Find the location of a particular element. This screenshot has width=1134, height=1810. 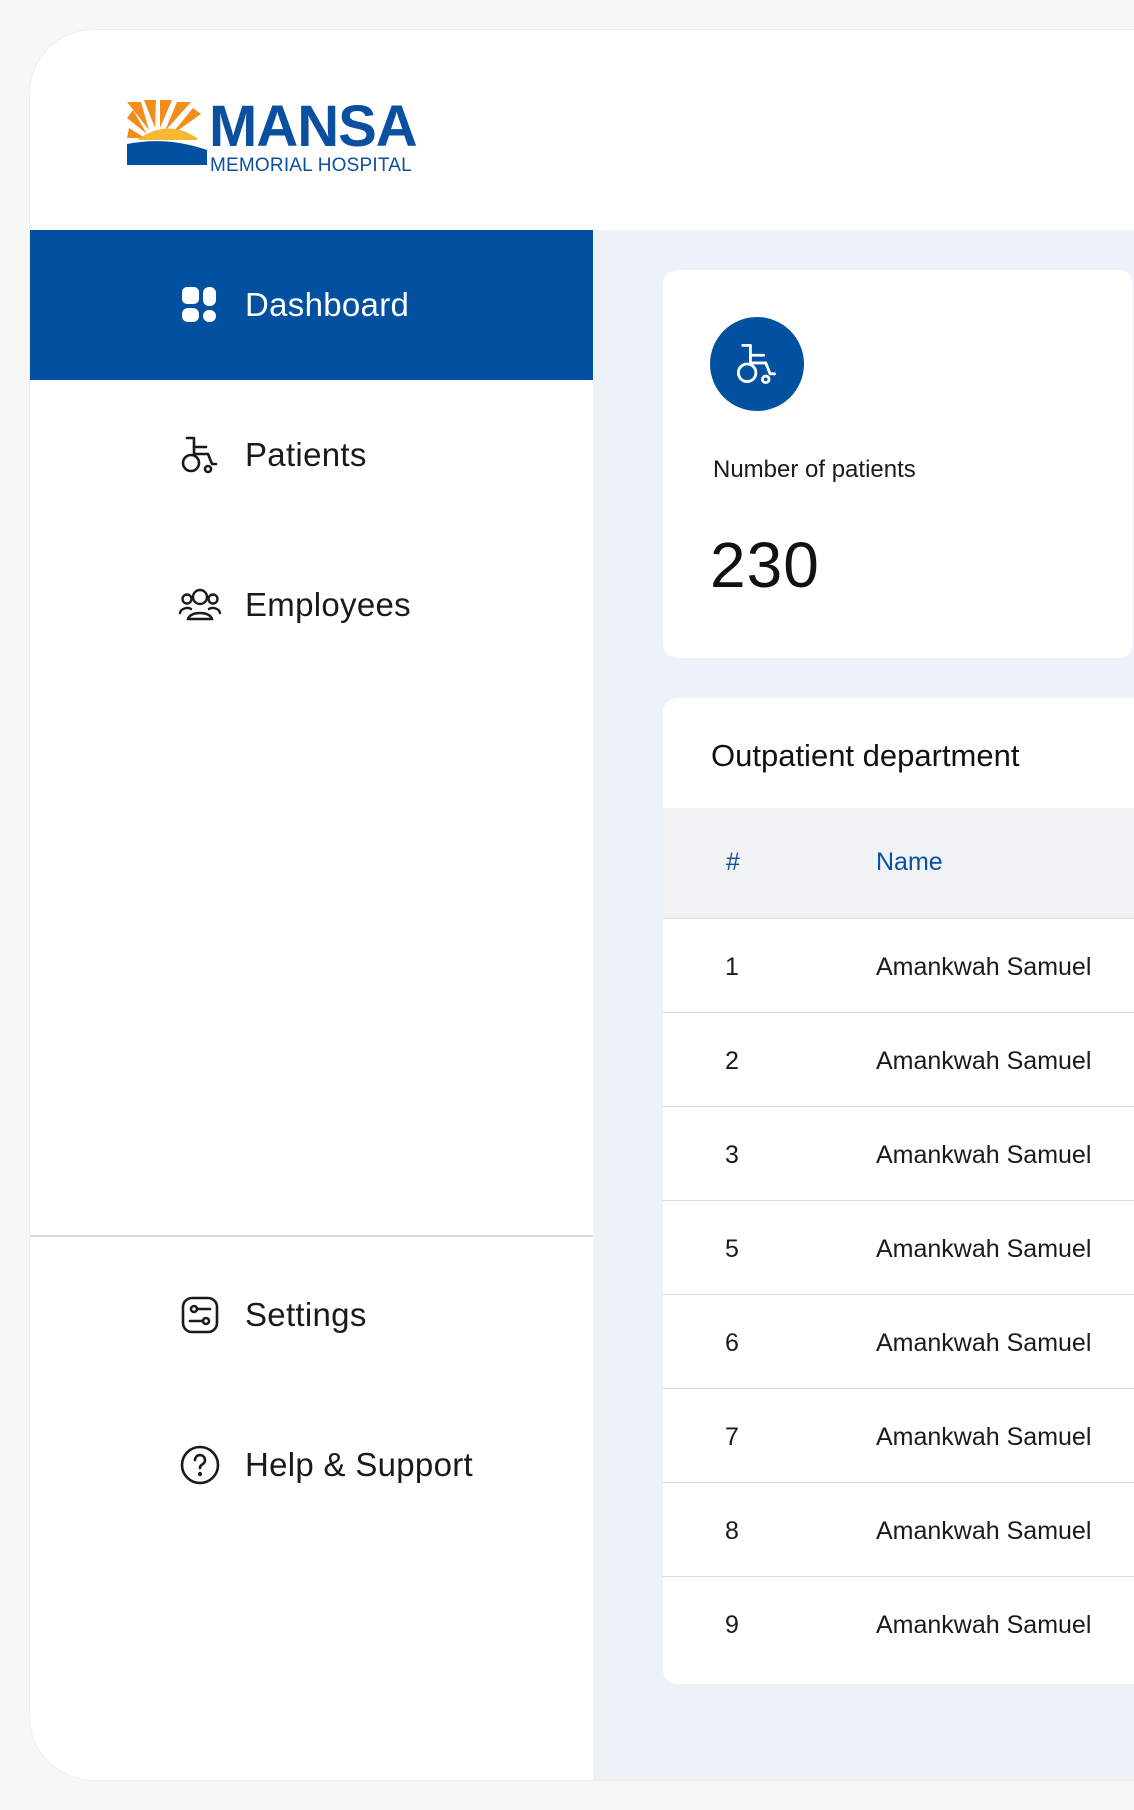

brand-name: MANSA is located at coordinates (313, 126).